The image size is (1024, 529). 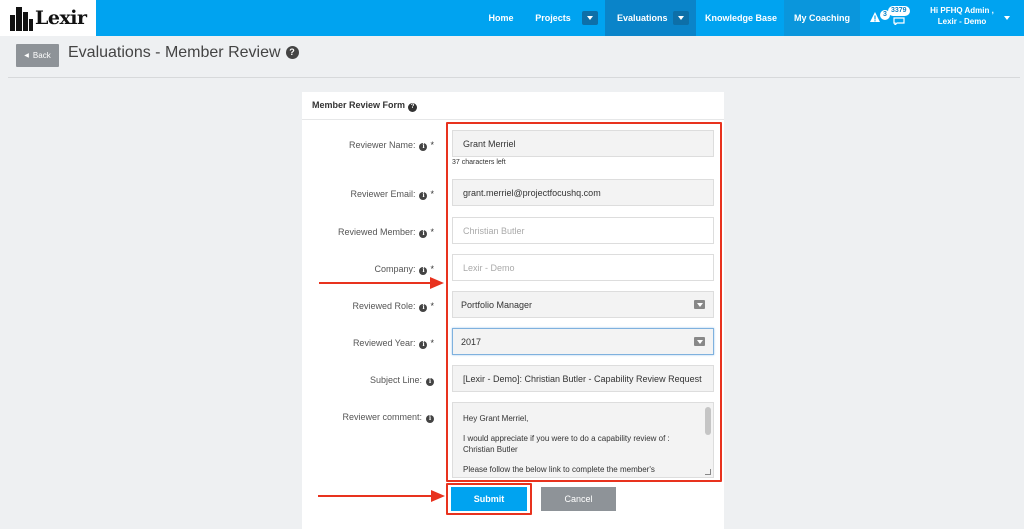 I want to click on messages-count-badge: 3379, so click(x=899, y=11).